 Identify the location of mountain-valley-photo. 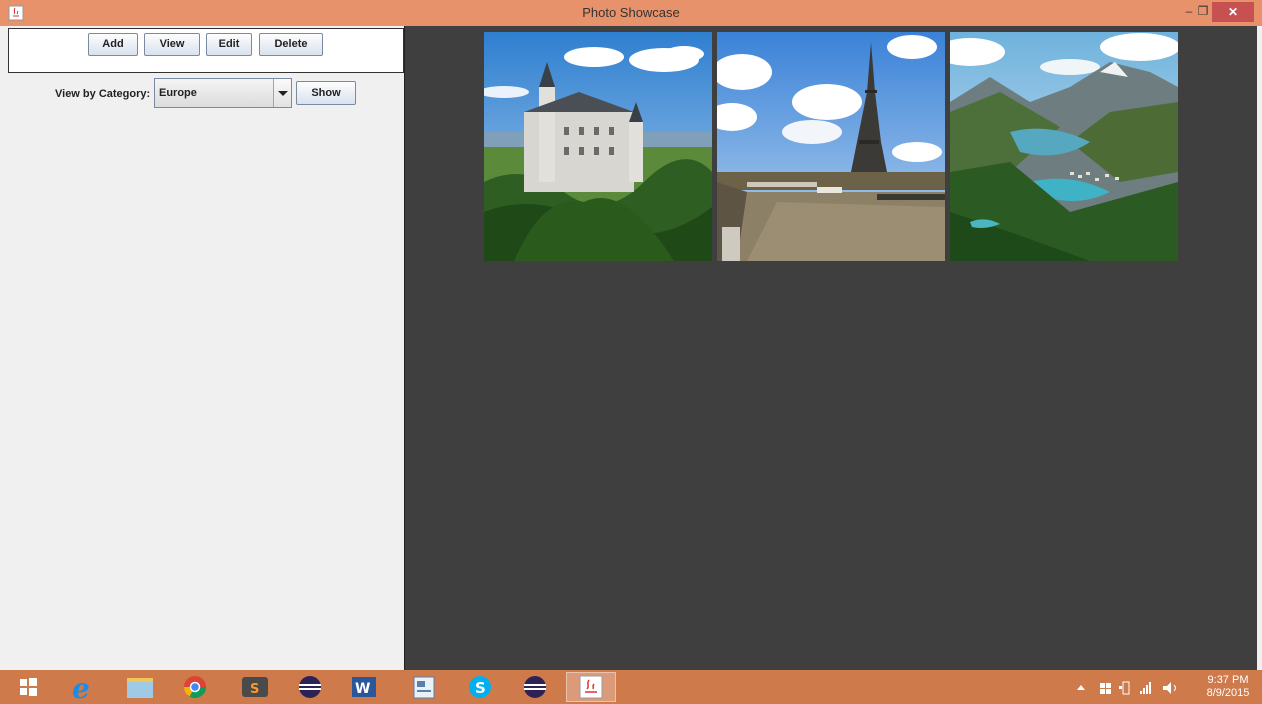
(1064, 146).